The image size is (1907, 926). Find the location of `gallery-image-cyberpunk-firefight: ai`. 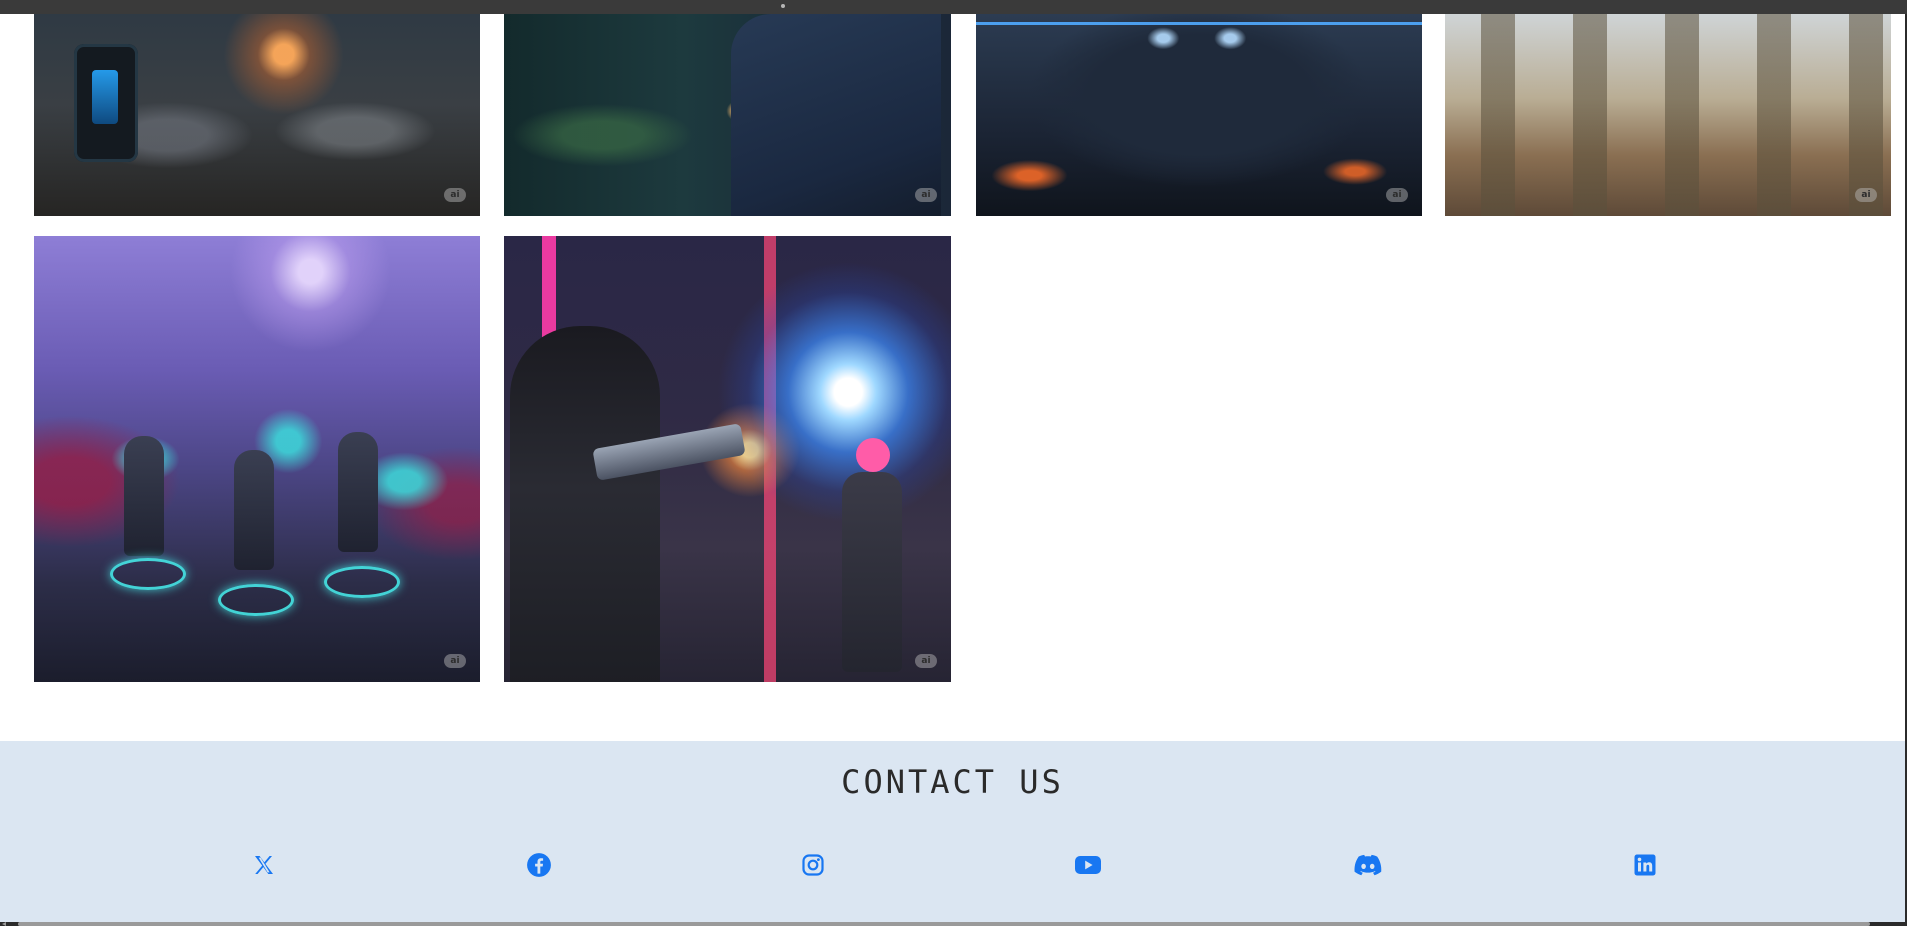

gallery-image-cyberpunk-firefight: ai is located at coordinates (727, 459).